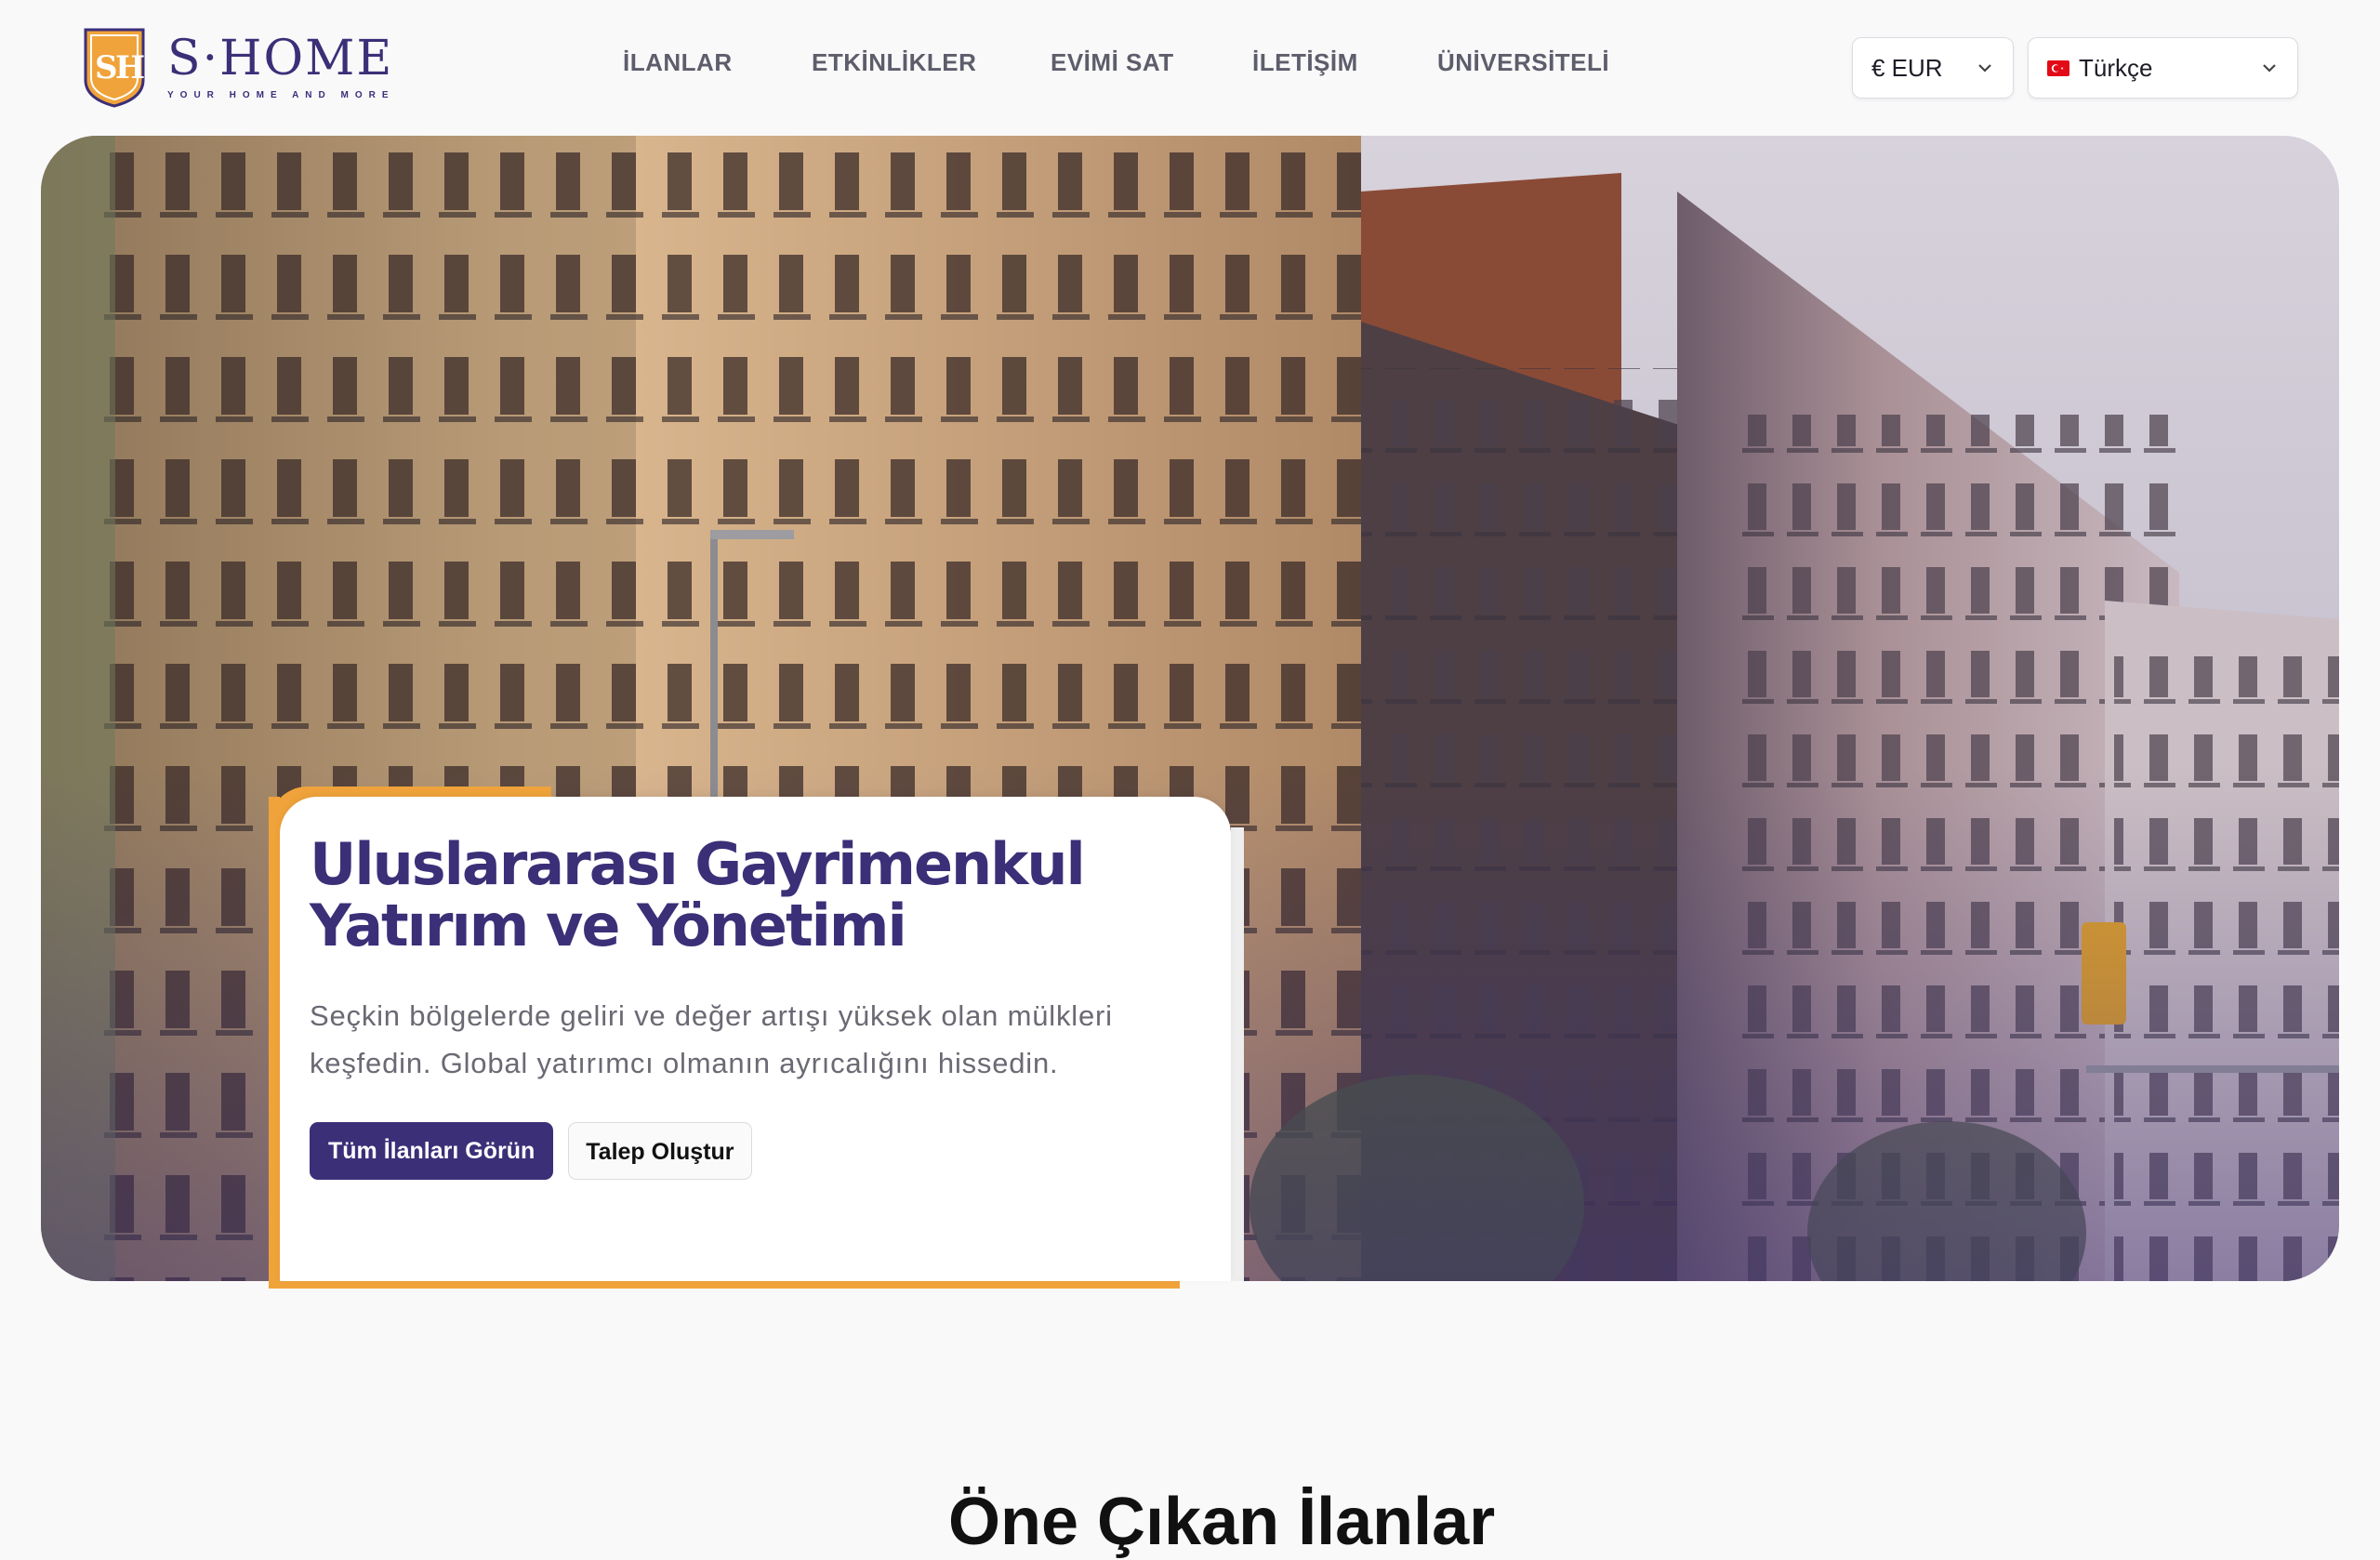  I want to click on svg-text: S, so click(106, 67).